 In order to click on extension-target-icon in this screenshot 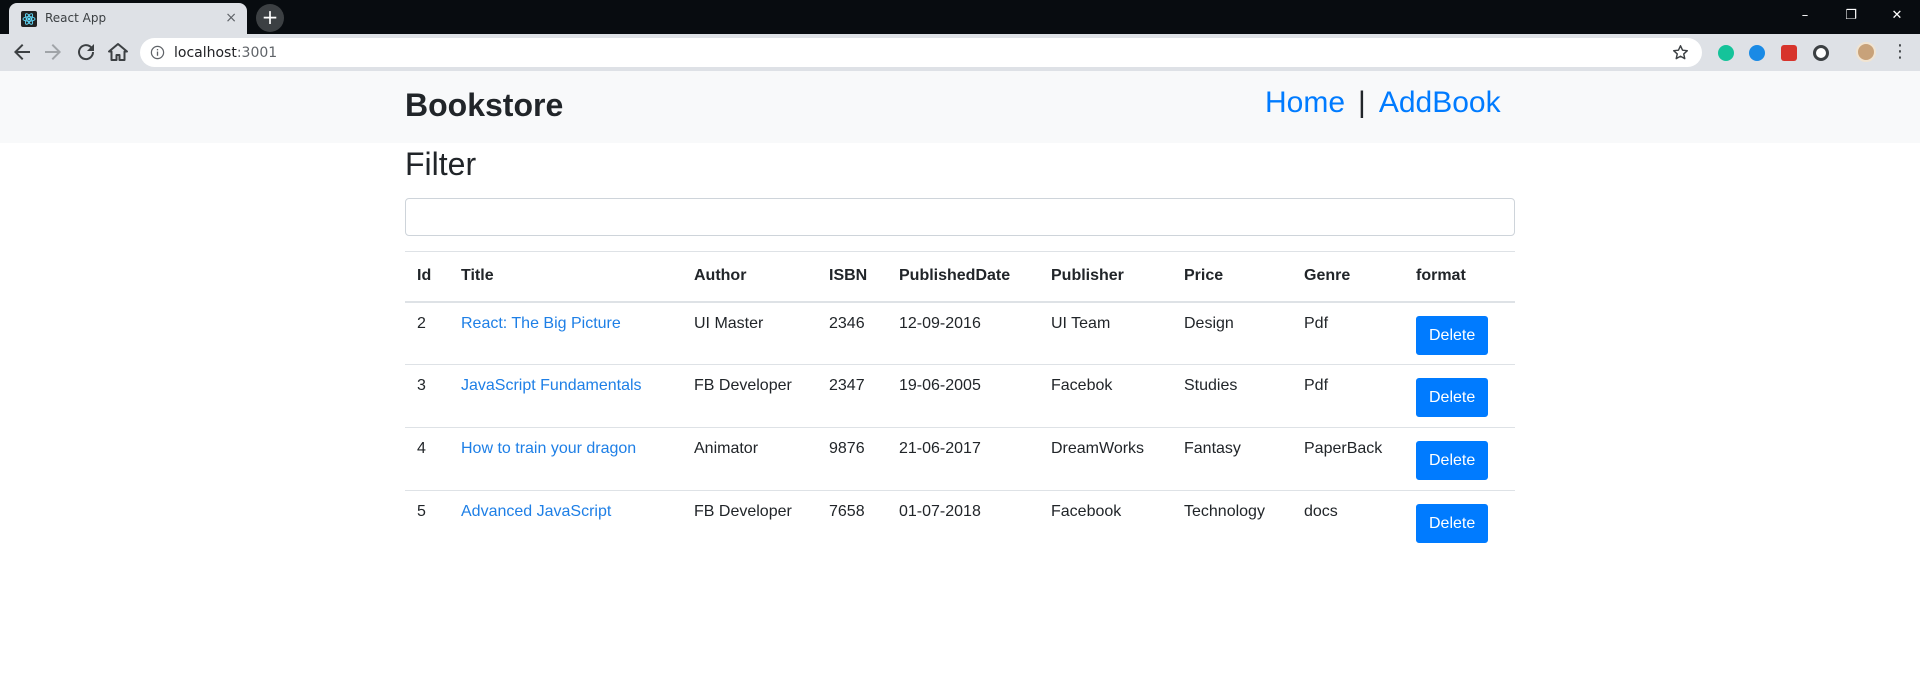, I will do `click(1821, 53)`.